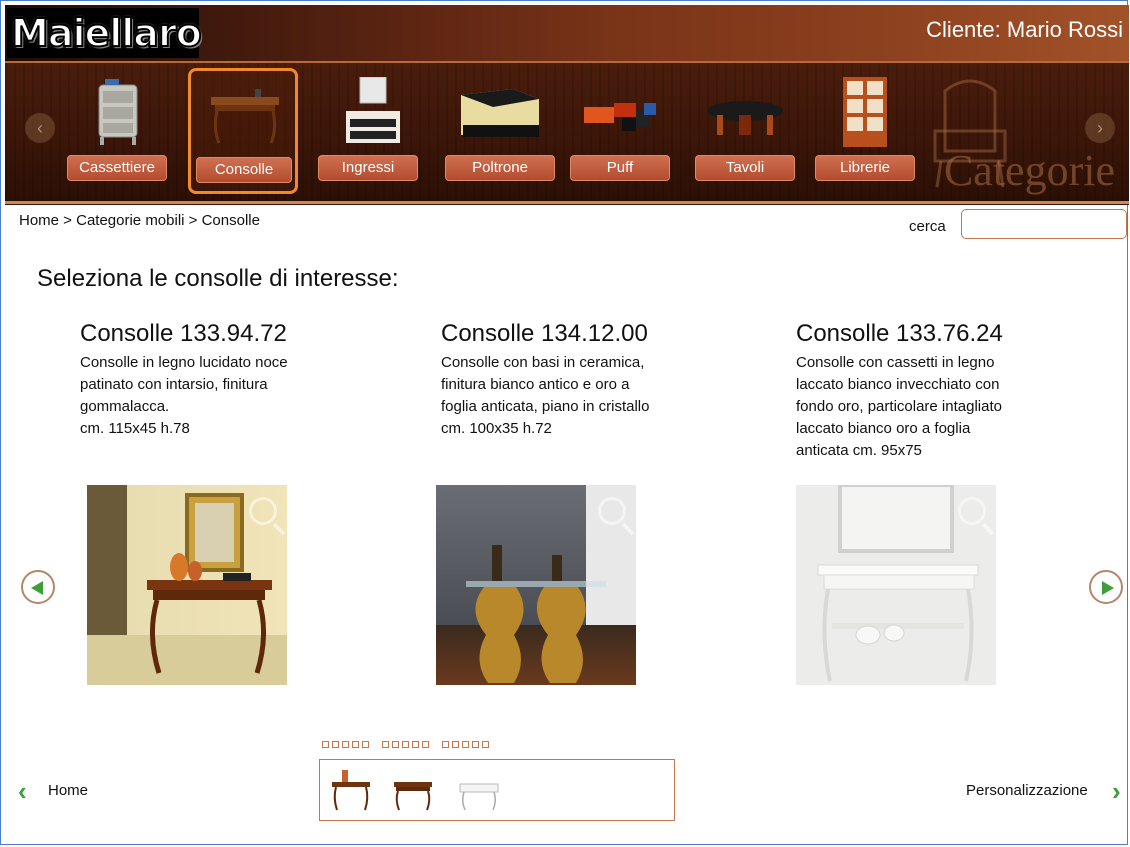 Image resolution: width=1130 pixels, height=847 pixels. I want to click on category-item-librerie: Librerie, so click(865, 131).